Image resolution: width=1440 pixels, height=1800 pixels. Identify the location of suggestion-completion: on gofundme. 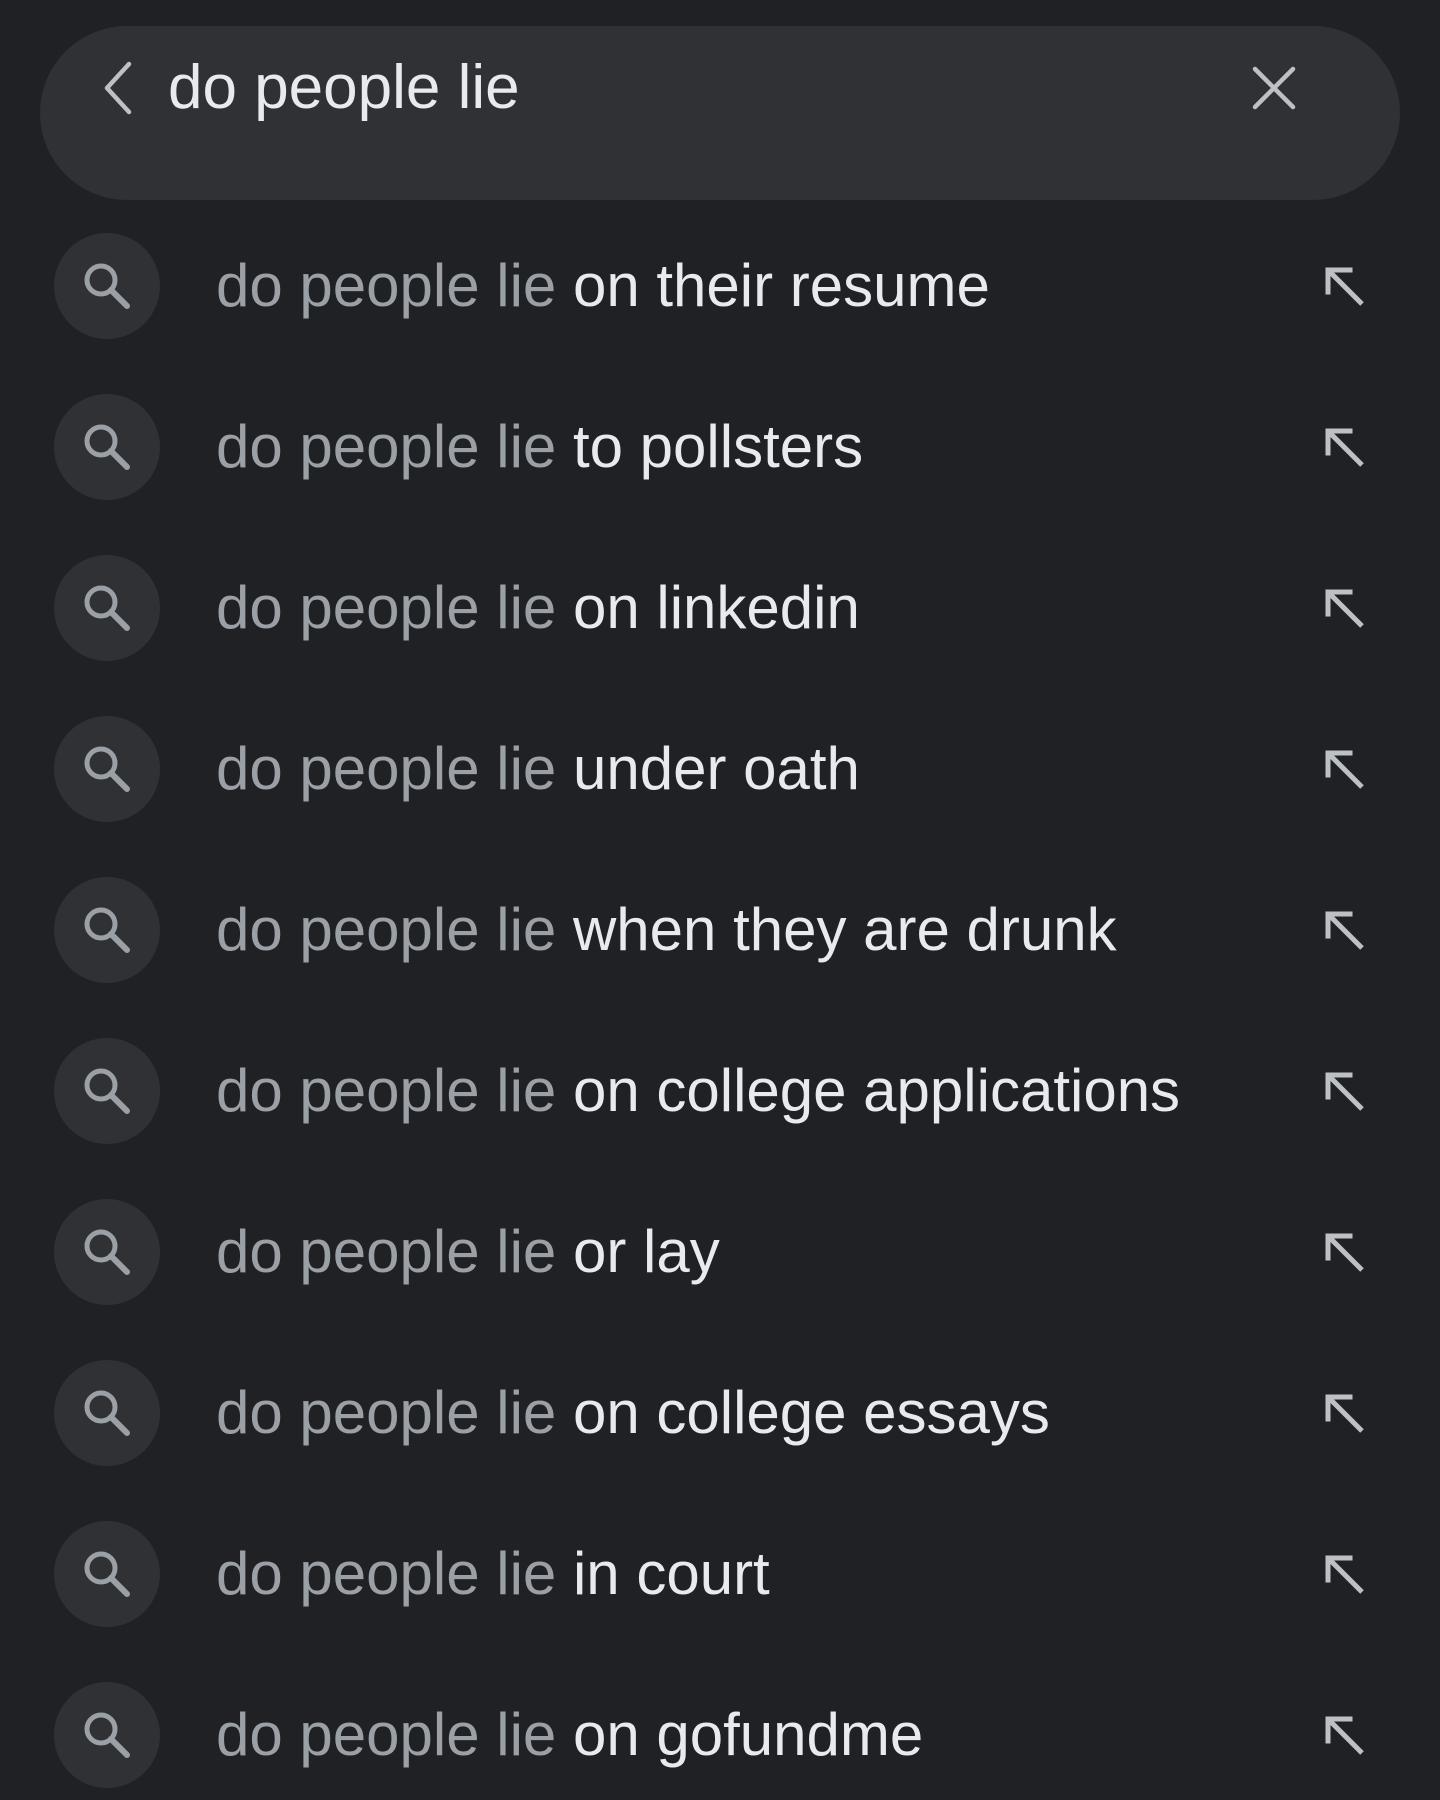
(748, 1734).